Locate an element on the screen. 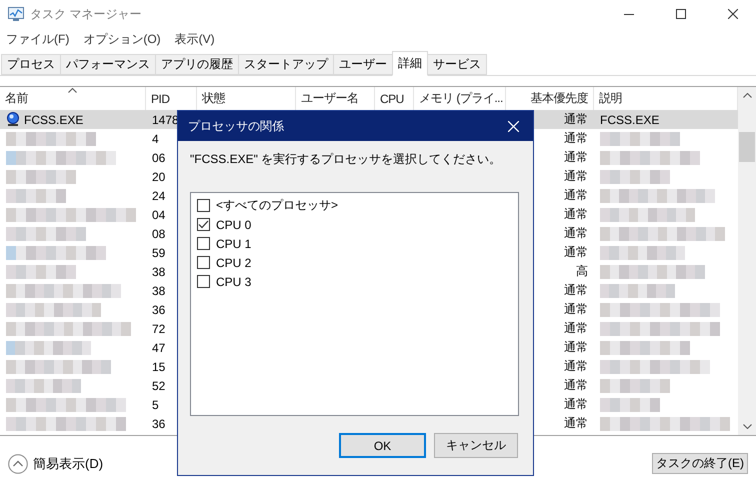  table-cell: 08 is located at coordinates (159, 233).